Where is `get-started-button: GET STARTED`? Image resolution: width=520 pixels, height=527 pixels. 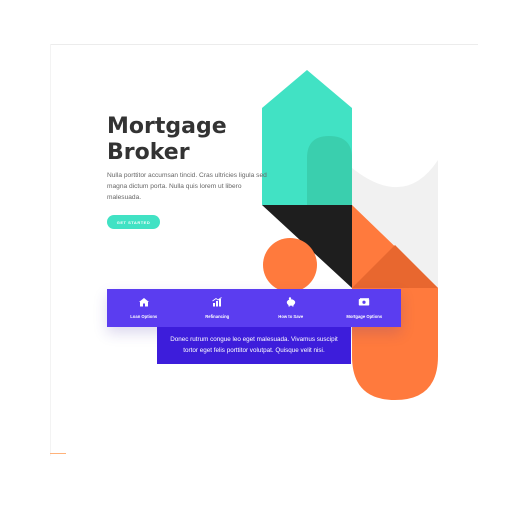
get-started-button: GET STARTED is located at coordinates (133, 222).